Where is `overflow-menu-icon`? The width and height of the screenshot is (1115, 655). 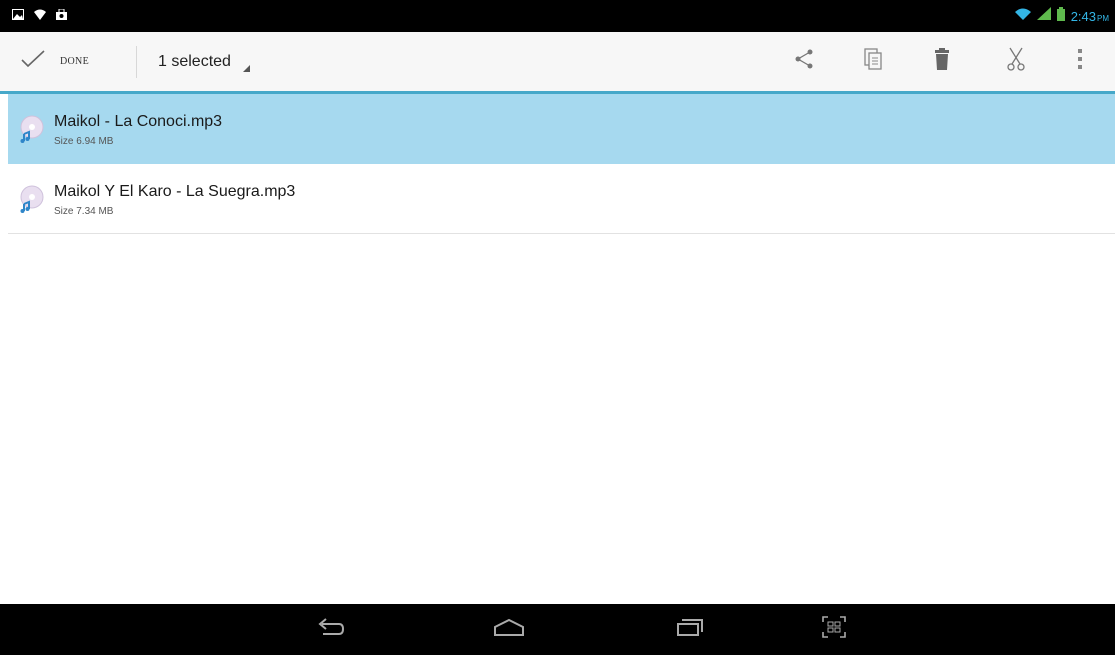
overflow-menu-icon is located at coordinates (1080, 61).